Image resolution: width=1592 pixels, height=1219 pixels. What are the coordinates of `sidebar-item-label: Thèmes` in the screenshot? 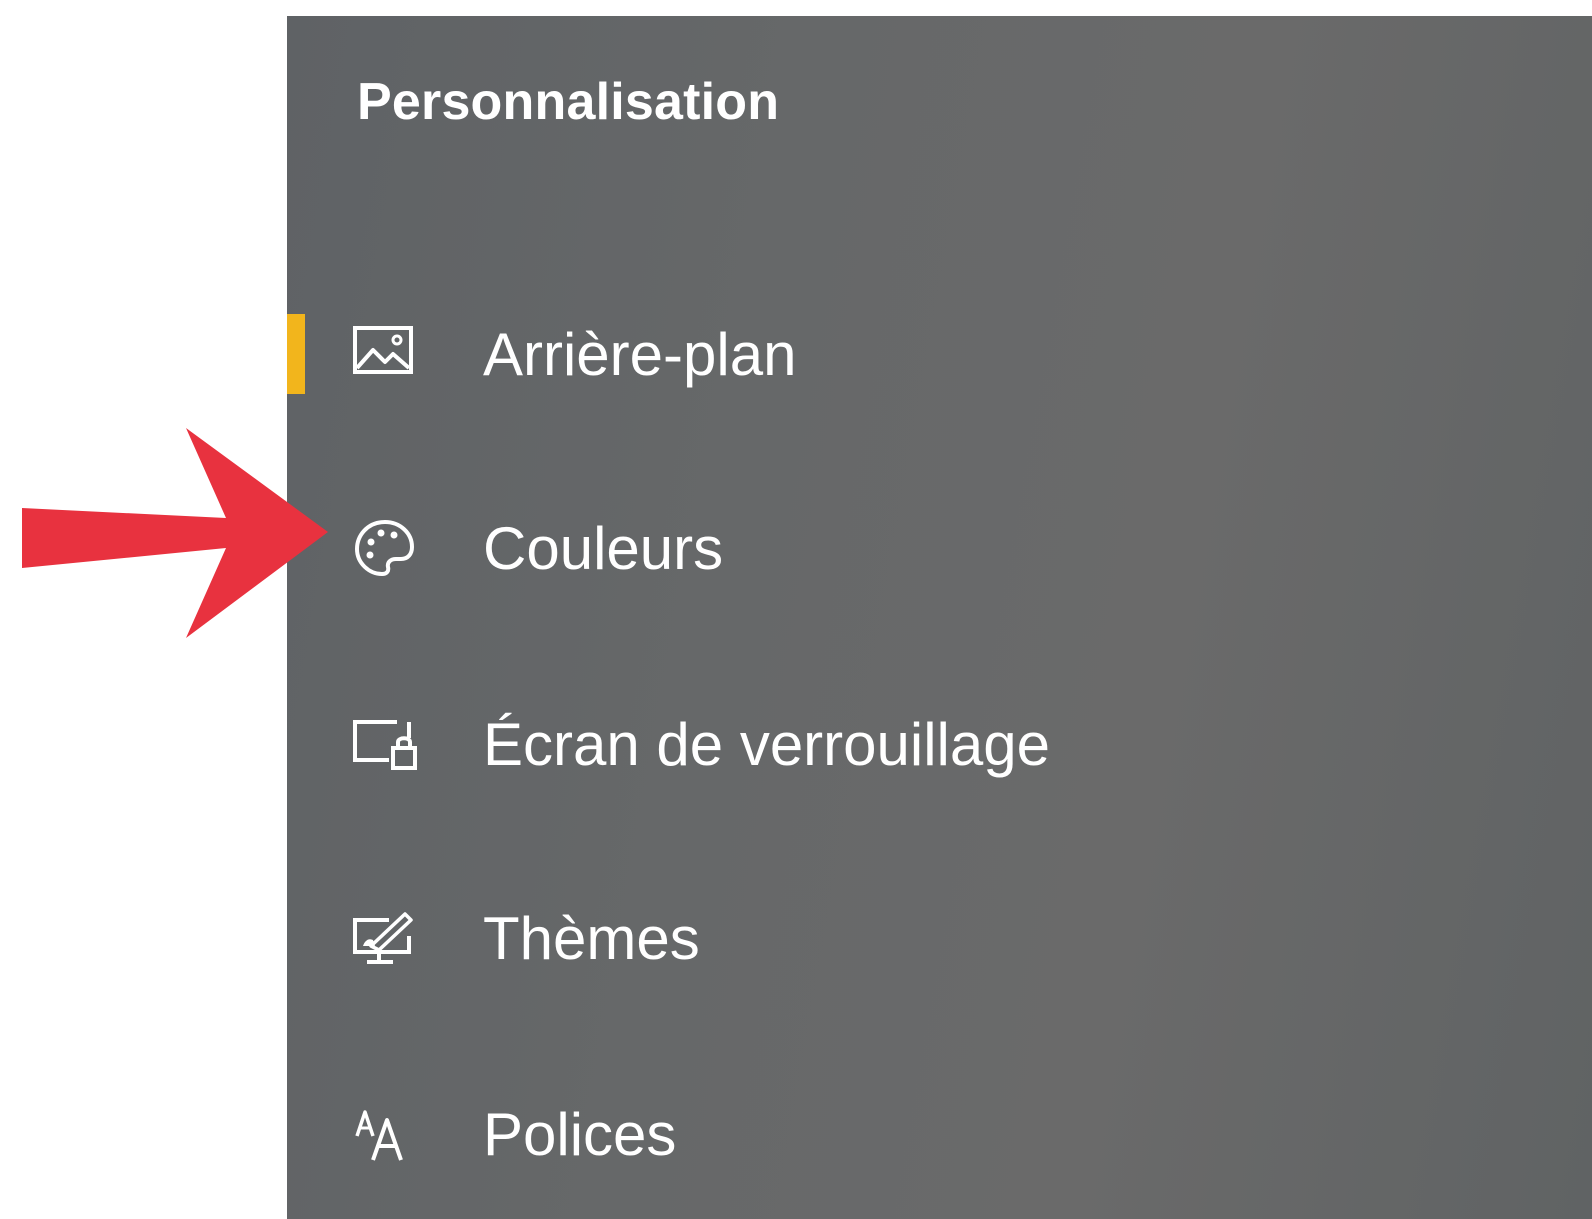 It's located at (591, 938).